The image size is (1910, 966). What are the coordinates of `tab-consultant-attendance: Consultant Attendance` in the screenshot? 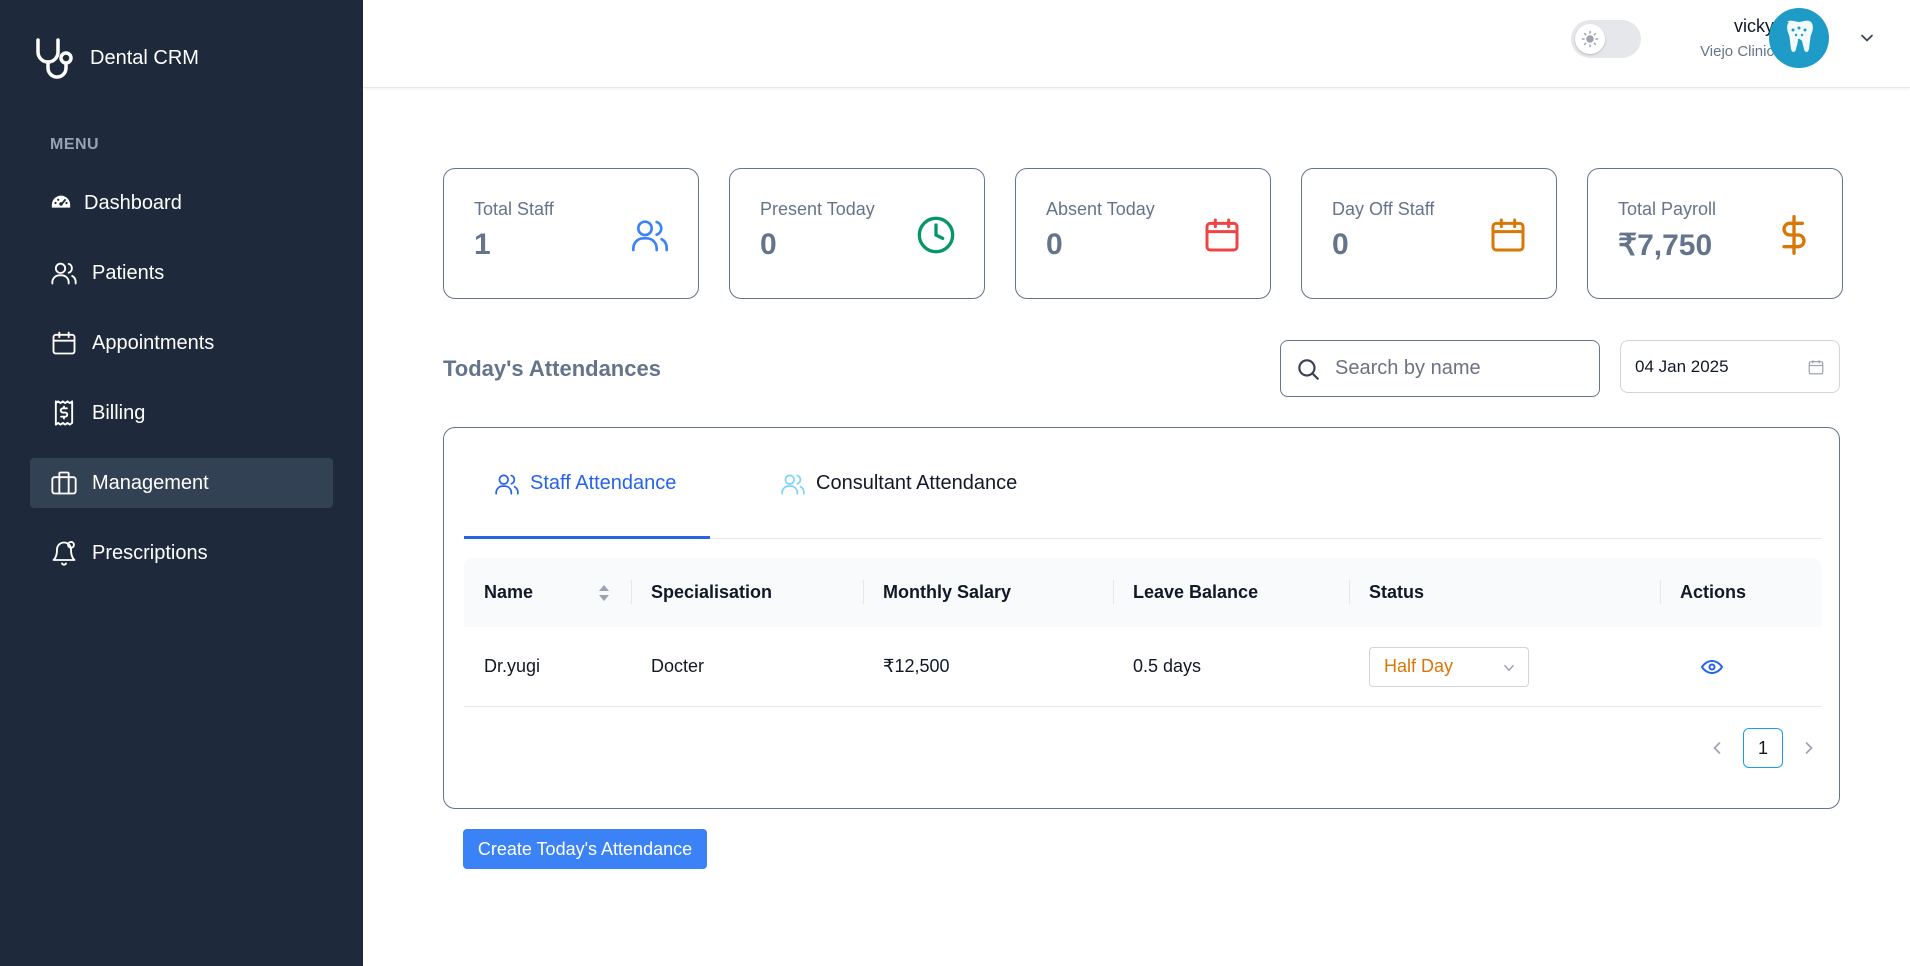 It's located at (898, 483).